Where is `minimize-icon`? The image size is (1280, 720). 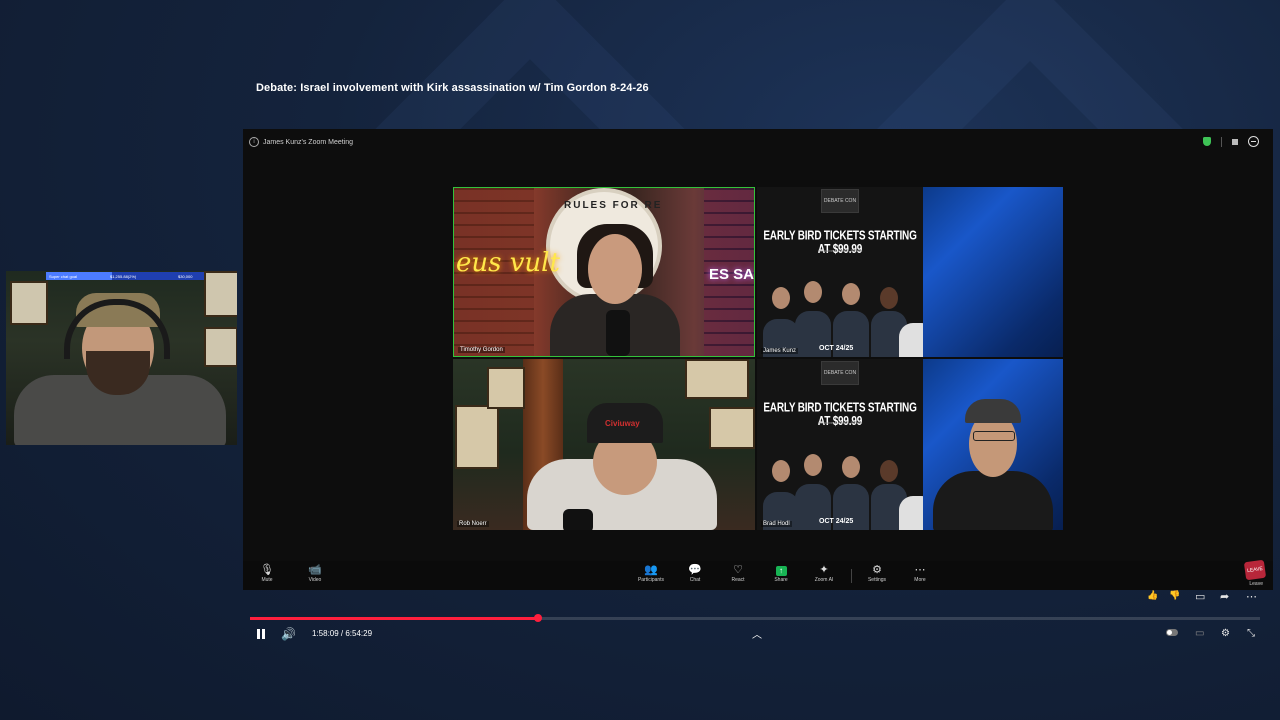
minimize-icon is located at coordinates (1253, 141).